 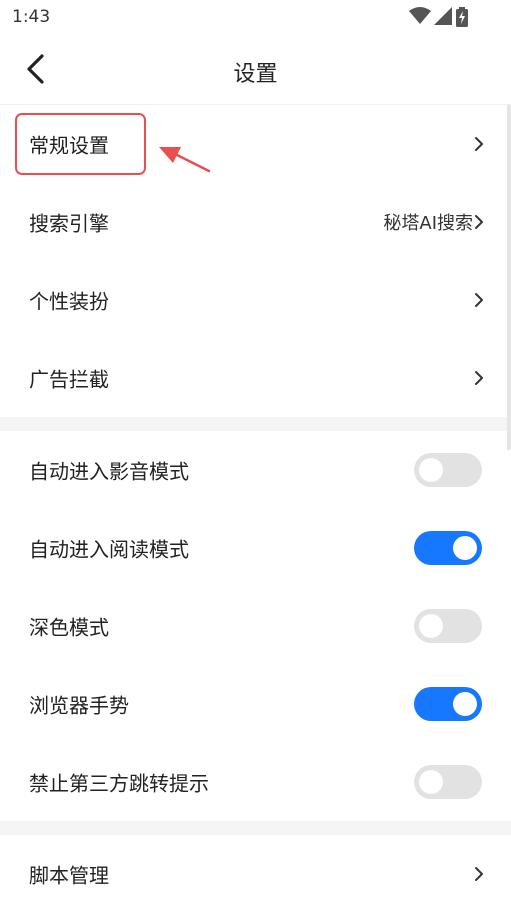 I want to click on settings-row-browser-gestures: 浏览器手势, so click(x=255, y=704).